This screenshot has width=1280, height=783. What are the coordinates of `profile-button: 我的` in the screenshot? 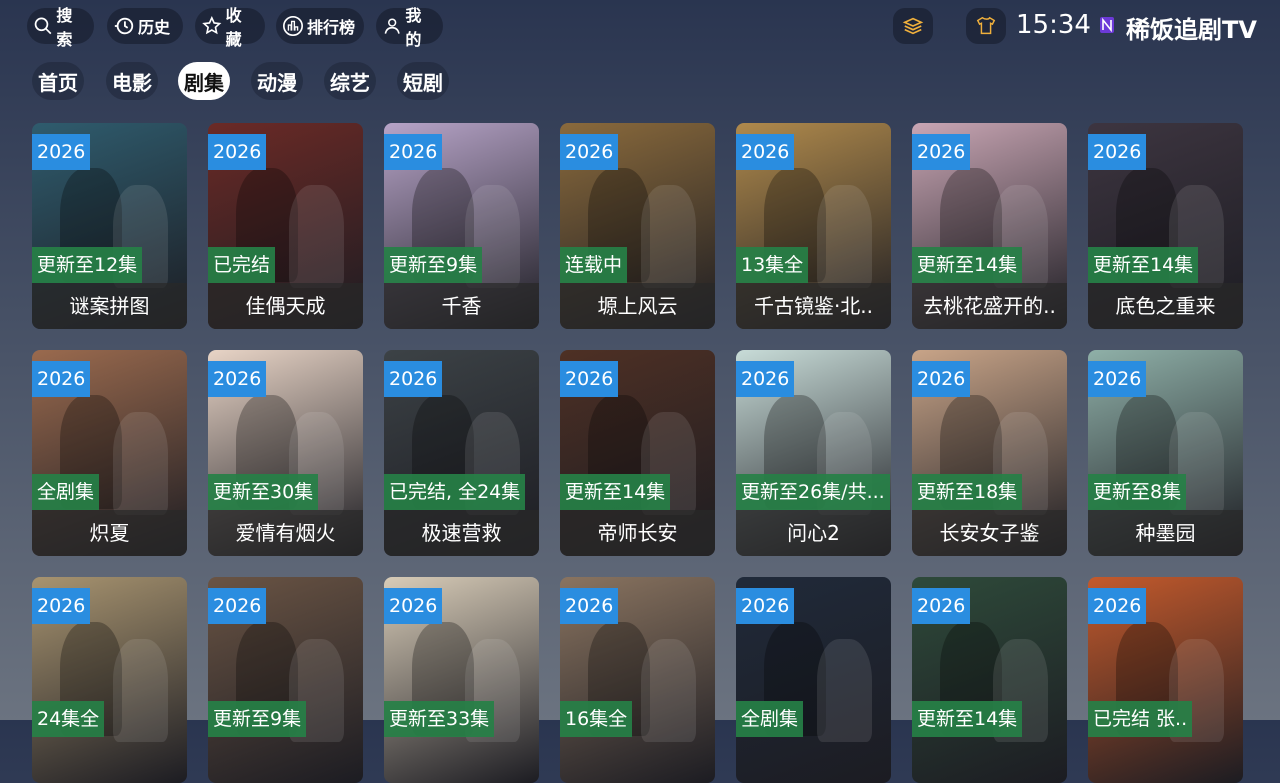 It's located at (409, 27).